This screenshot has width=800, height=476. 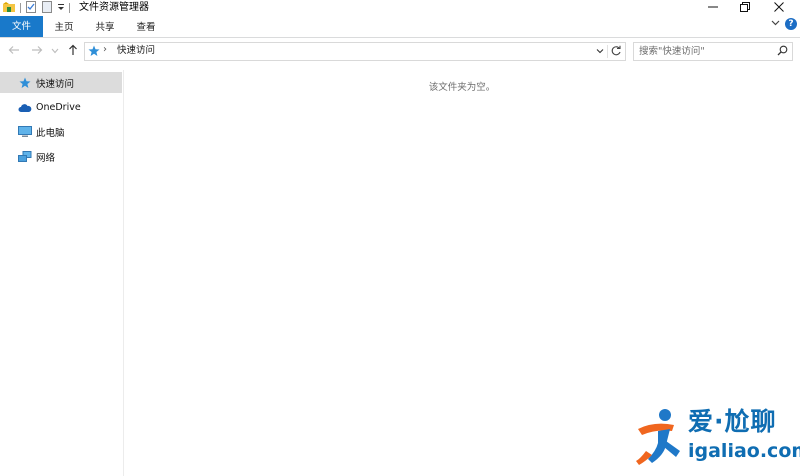 I want to click on new-folder-icon, so click(x=47, y=8).